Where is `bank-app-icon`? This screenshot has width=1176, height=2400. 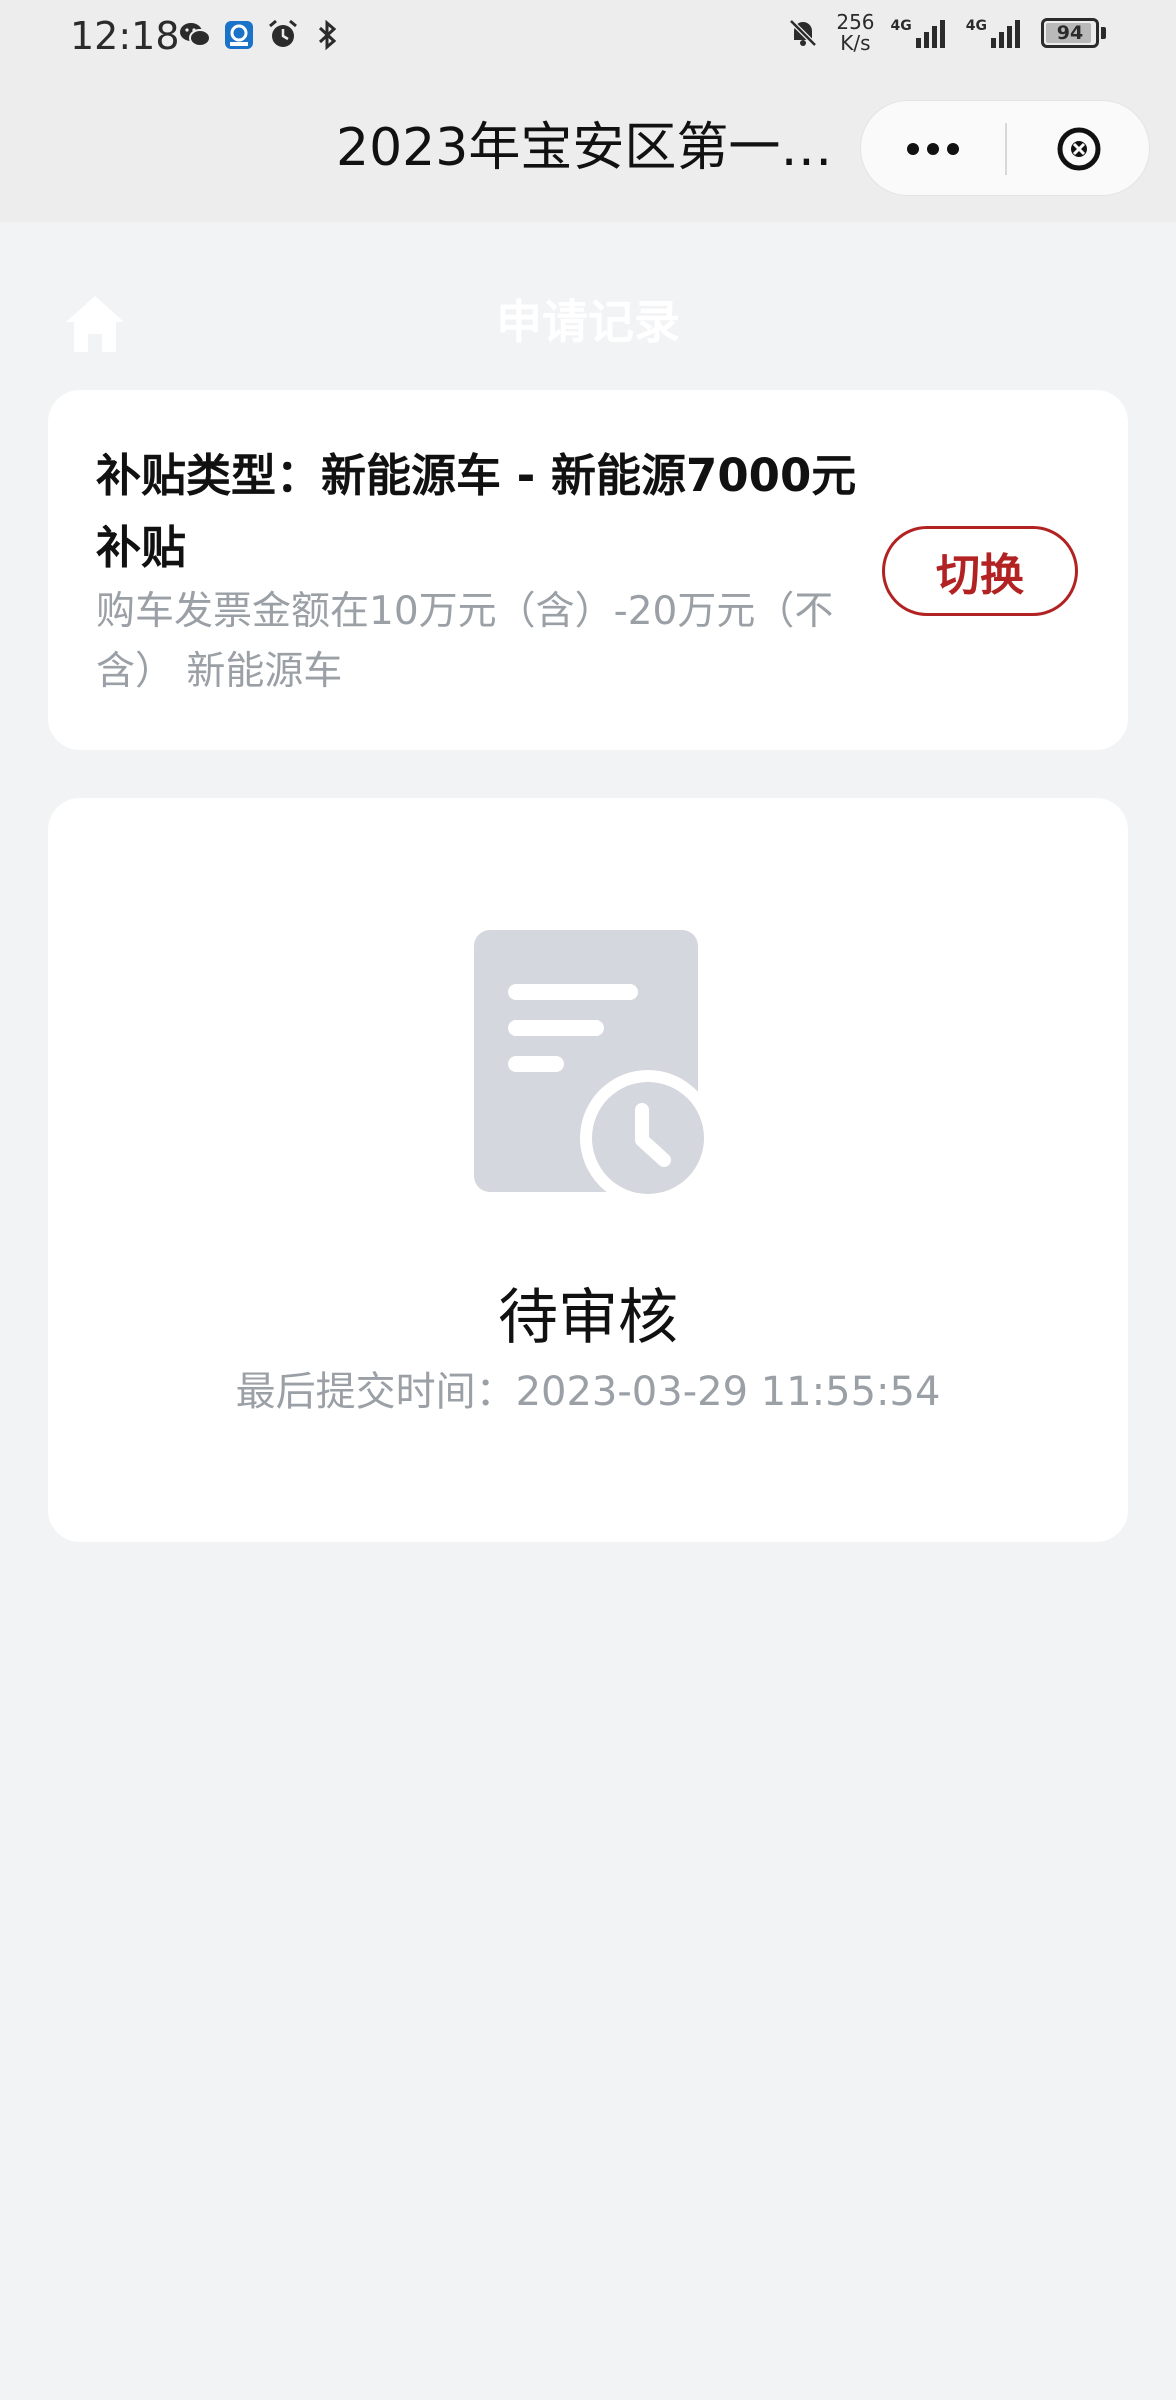
bank-app-icon is located at coordinates (239, 35).